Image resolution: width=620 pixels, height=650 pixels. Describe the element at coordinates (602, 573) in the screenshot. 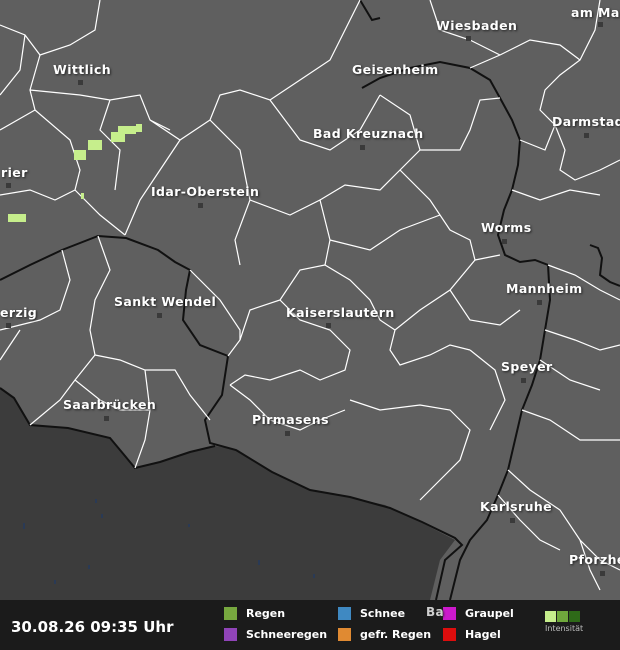

I see `city-marker-pforzheim` at that location.